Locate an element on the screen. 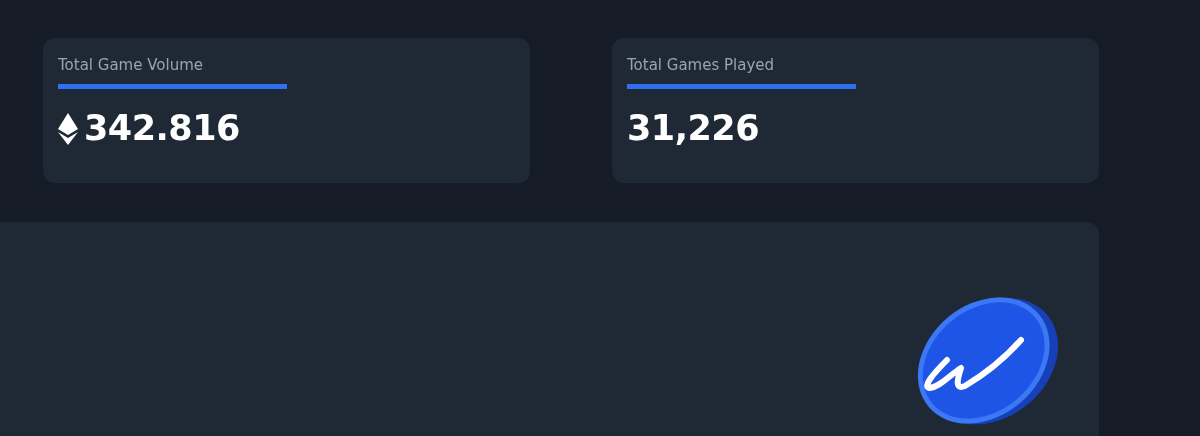 This screenshot has height=436, width=1200. stat-label: Total Games Played is located at coordinates (701, 65).